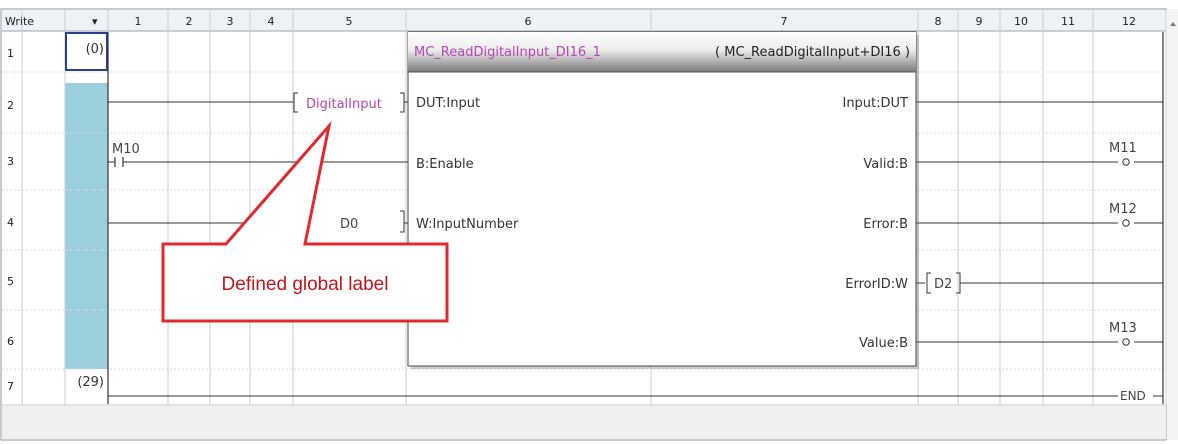 This screenshot has height=444, width=1178. What do you see at coordinates (10, 281) in the screenshot?
I see `row-number: 5` at bounding box center [10, 281].